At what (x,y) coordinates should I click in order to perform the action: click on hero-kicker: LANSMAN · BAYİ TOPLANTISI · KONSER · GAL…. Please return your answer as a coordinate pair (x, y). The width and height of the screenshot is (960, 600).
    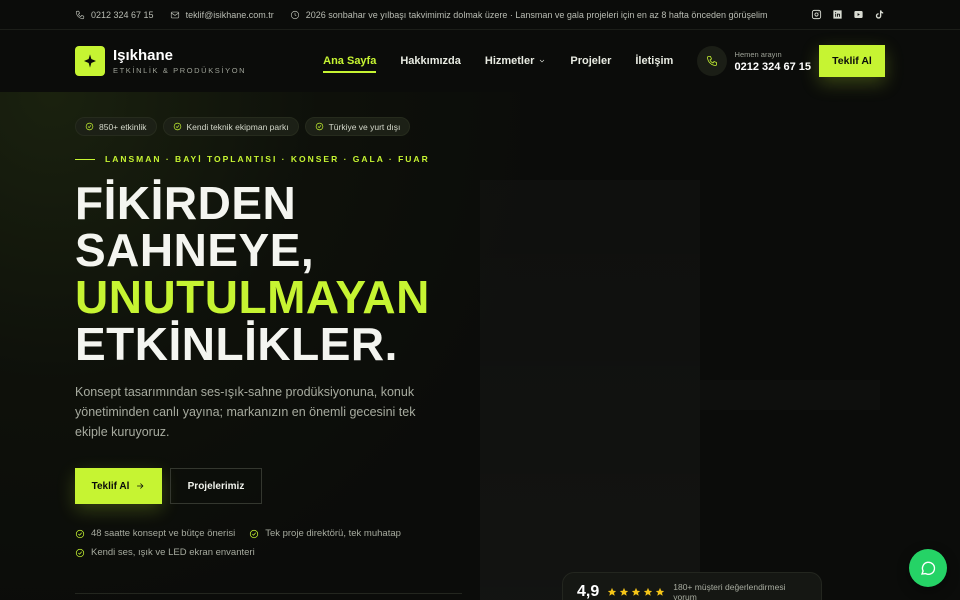
    Looking at the image, I should click on (252, 159).